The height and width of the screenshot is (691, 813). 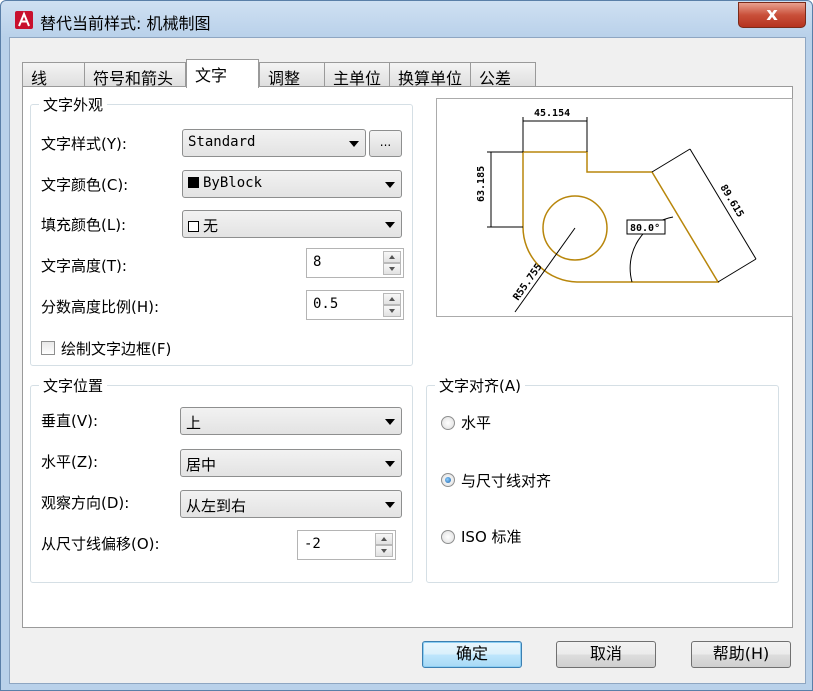 What do you see at coordinates (448, 423) in the screenshot?
I see `align-horizontal-radio` at bounding box center [448, 423].